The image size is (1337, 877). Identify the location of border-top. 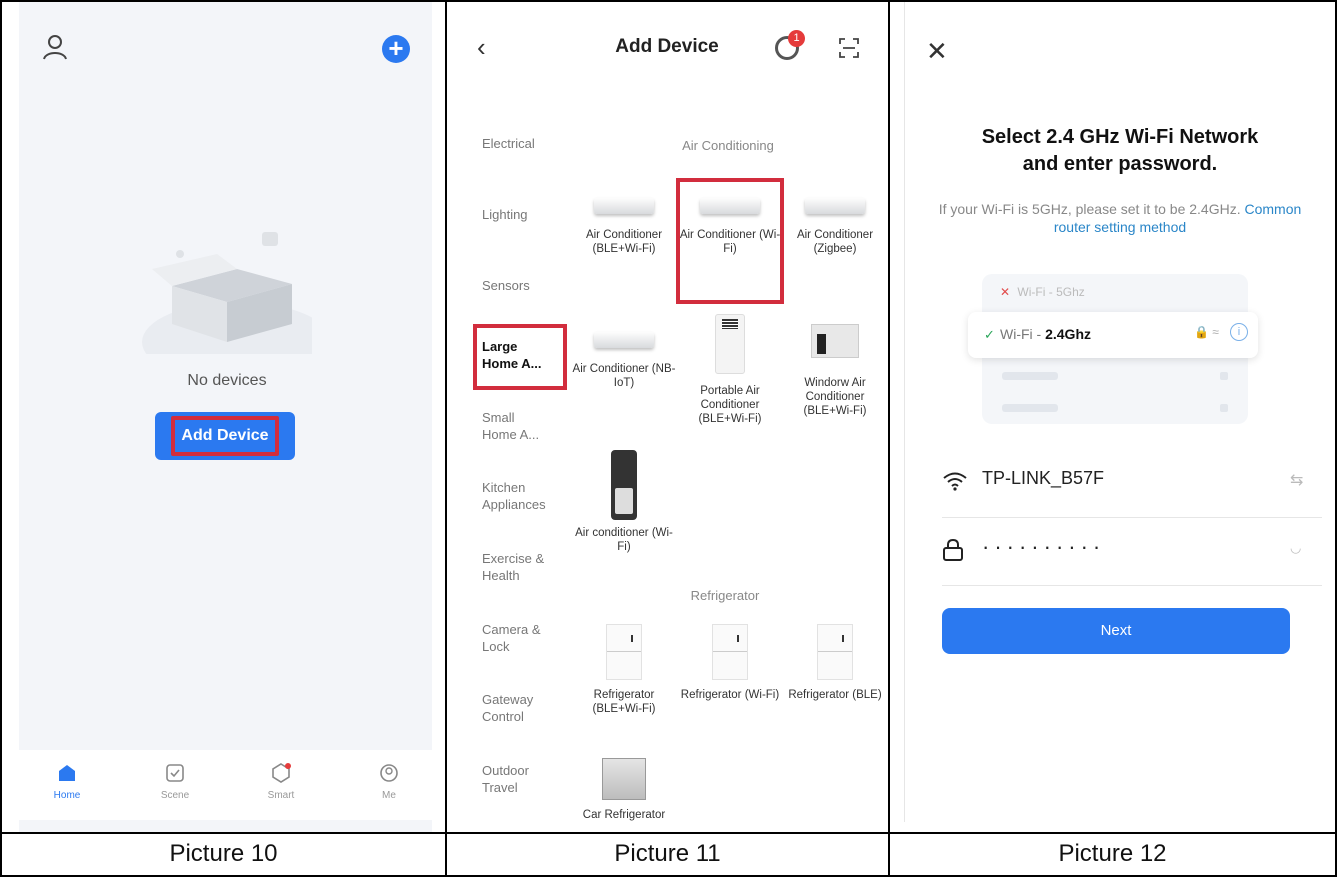
(668, 1).